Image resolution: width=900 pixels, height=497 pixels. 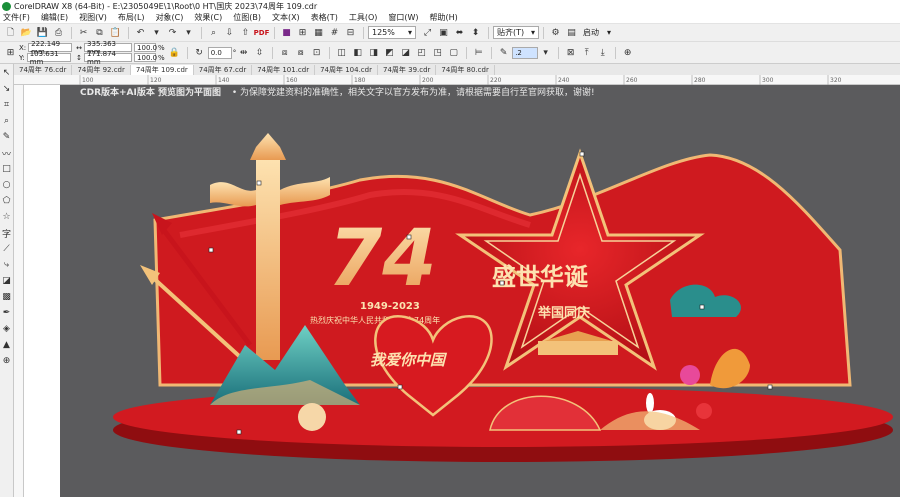 What do you see at coordinates (223, 70) in the screenshot?
I see `tab-74-67: 74周年 67.cdr` at bounding box center [223, 70].